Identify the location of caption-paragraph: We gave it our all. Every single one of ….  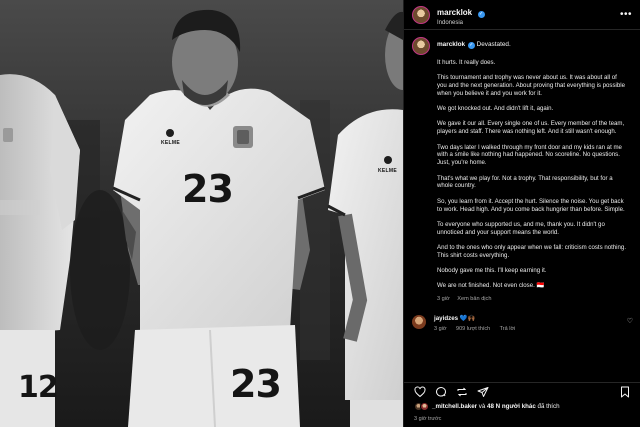
(531, 128).